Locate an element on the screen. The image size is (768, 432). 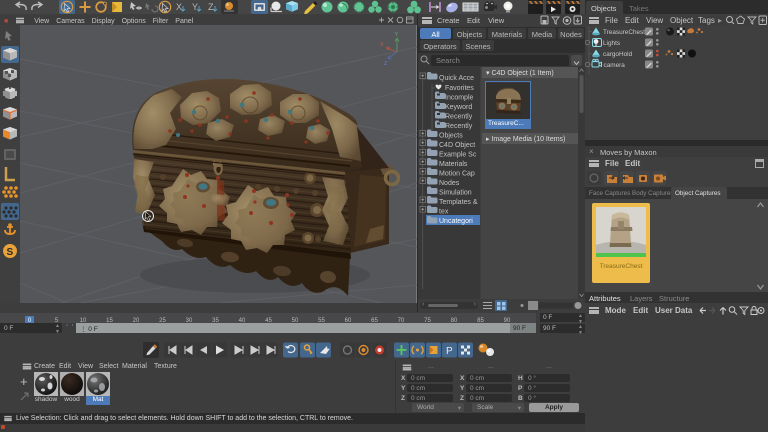
svg-text: Favorites is located at coordinates (459, 88).